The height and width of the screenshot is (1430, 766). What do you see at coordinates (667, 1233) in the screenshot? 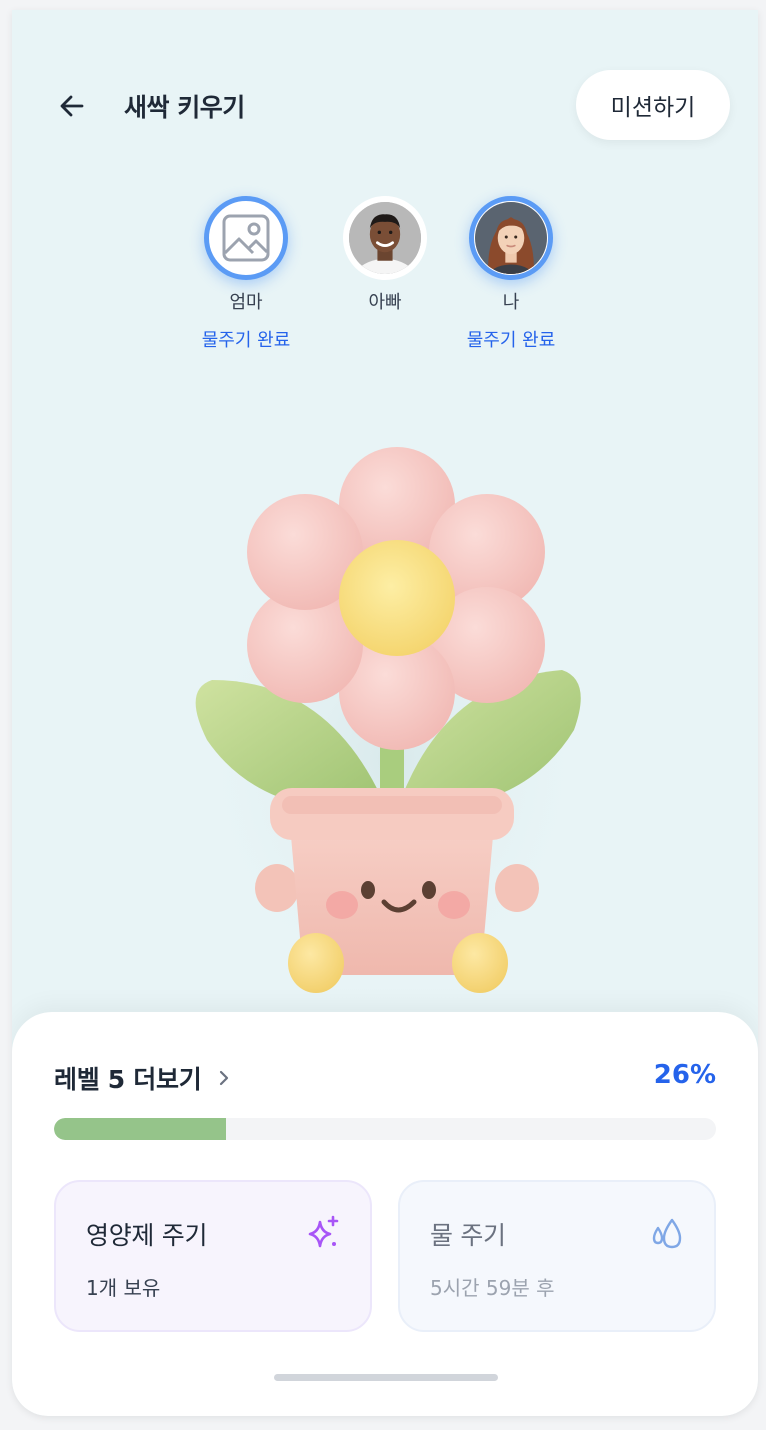
I see `water-drop-icon` at bounding box center [667, 1233].